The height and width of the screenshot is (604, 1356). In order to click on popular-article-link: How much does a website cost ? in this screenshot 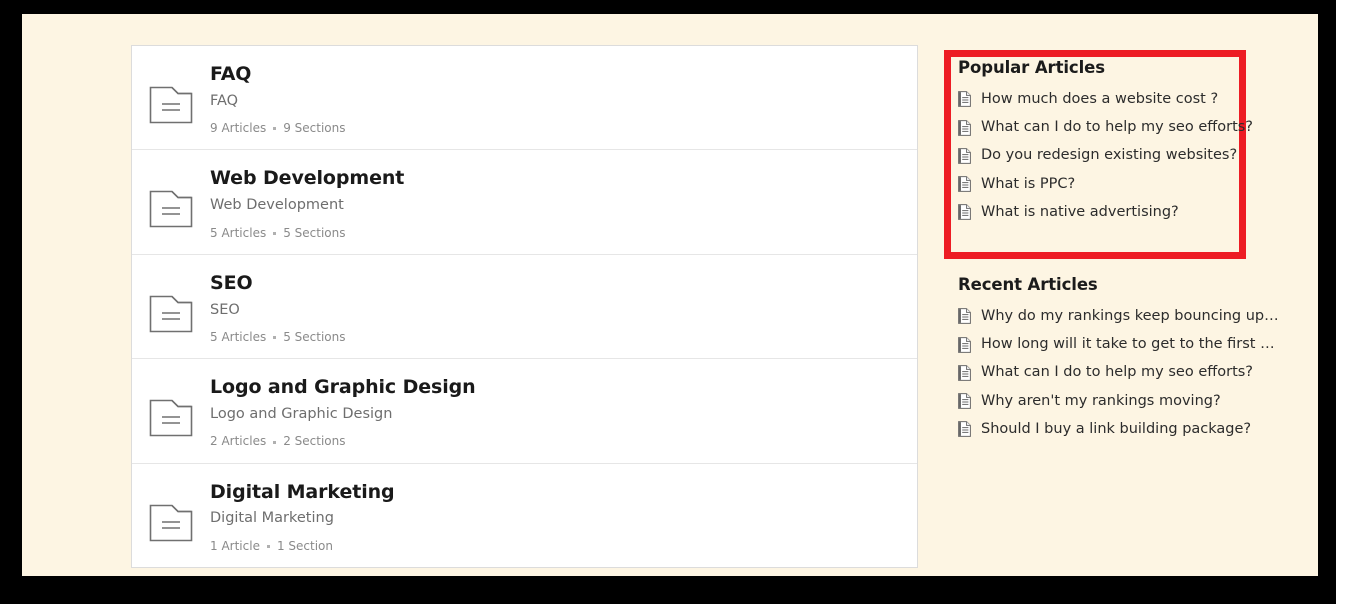, I will do `click(1099, 99)`.